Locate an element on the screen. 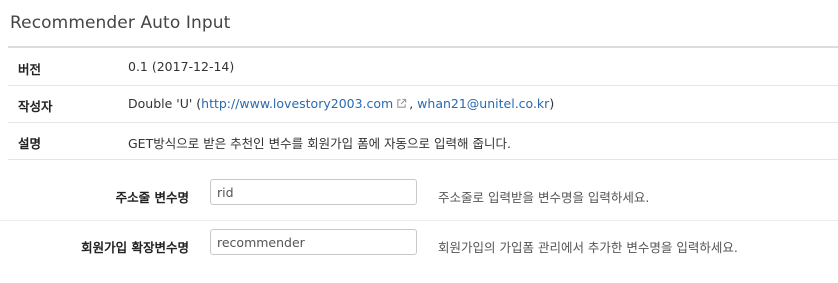 This screenshot has height=283, width=838. url-variable-label: 주소줄 변수명 is located at coordinates (152, 197).